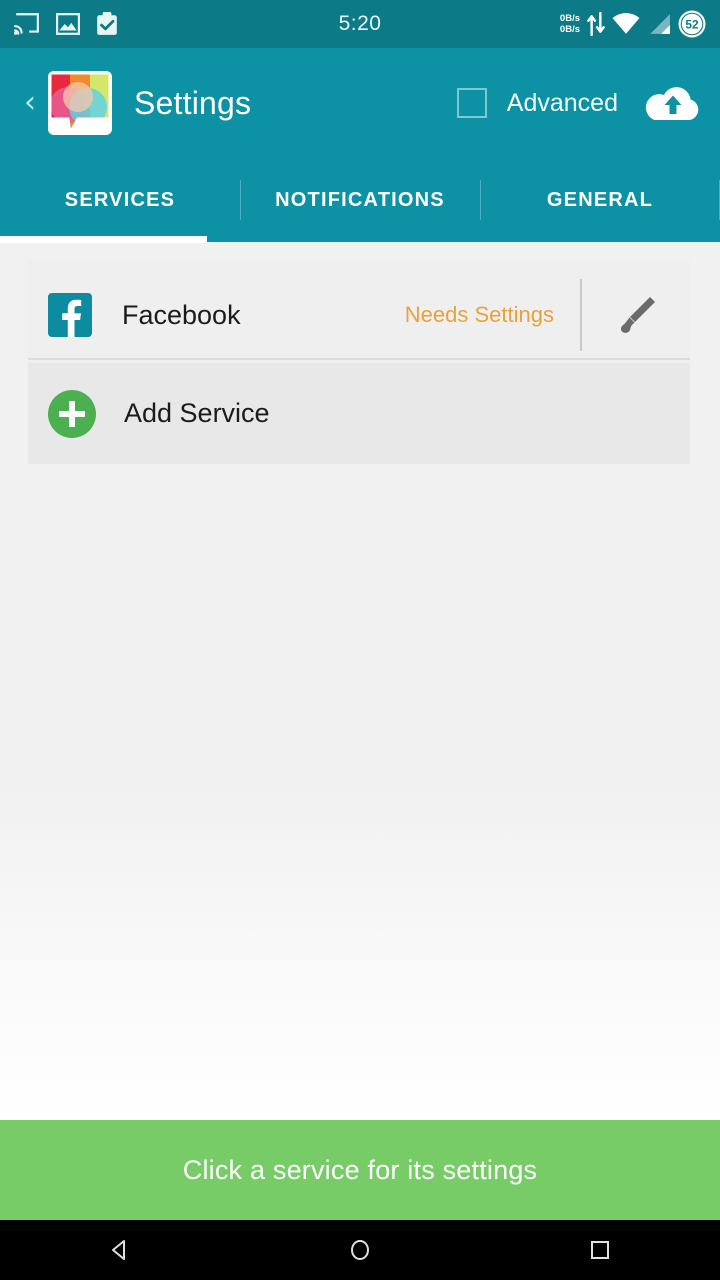 Image resolution: width=720 pixels, height=1280 pixels. I want to click on service-row-facebook: Facebook Needs Settings, so click(359, 315).